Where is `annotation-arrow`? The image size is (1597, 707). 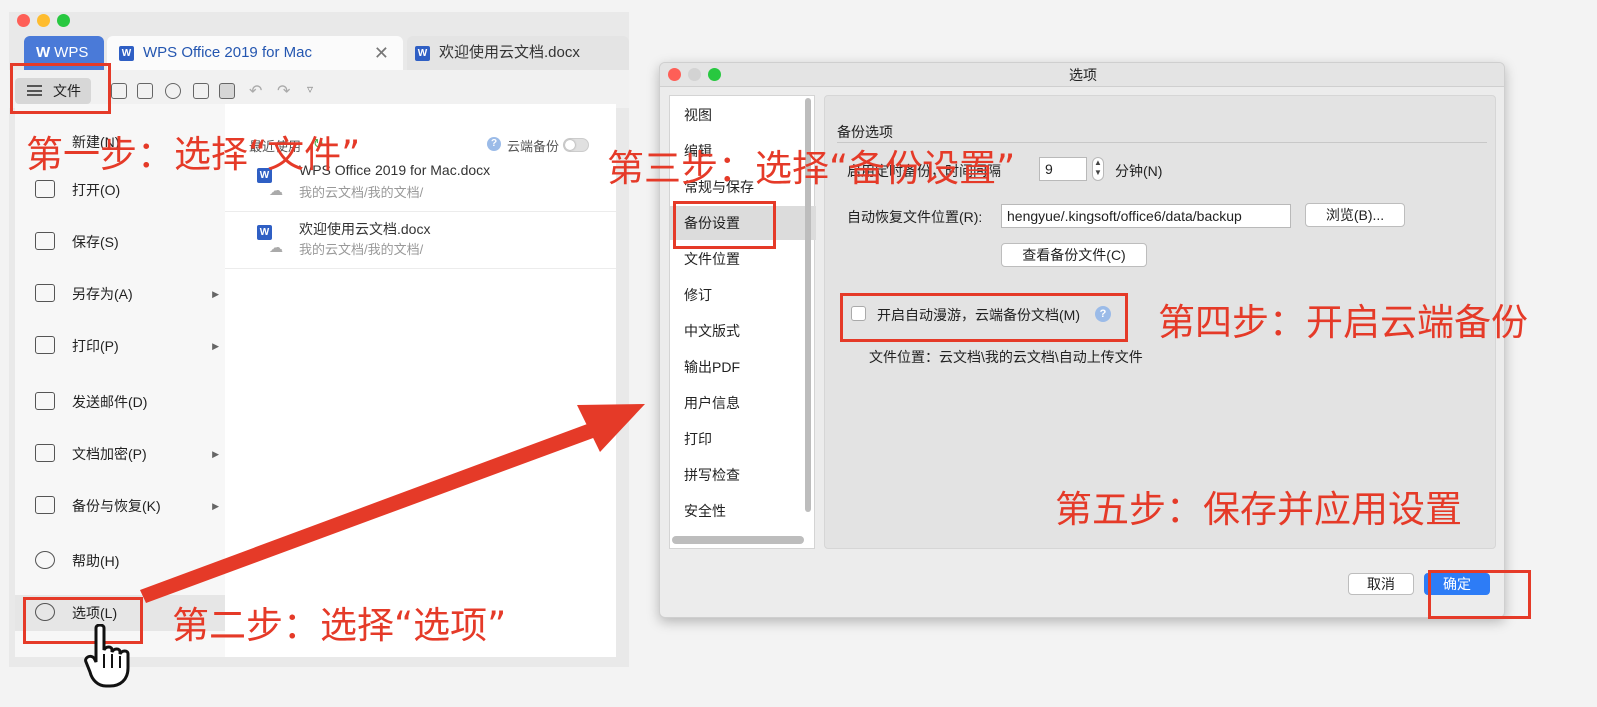
annotation-arrow is located at coordinates (392, 503).